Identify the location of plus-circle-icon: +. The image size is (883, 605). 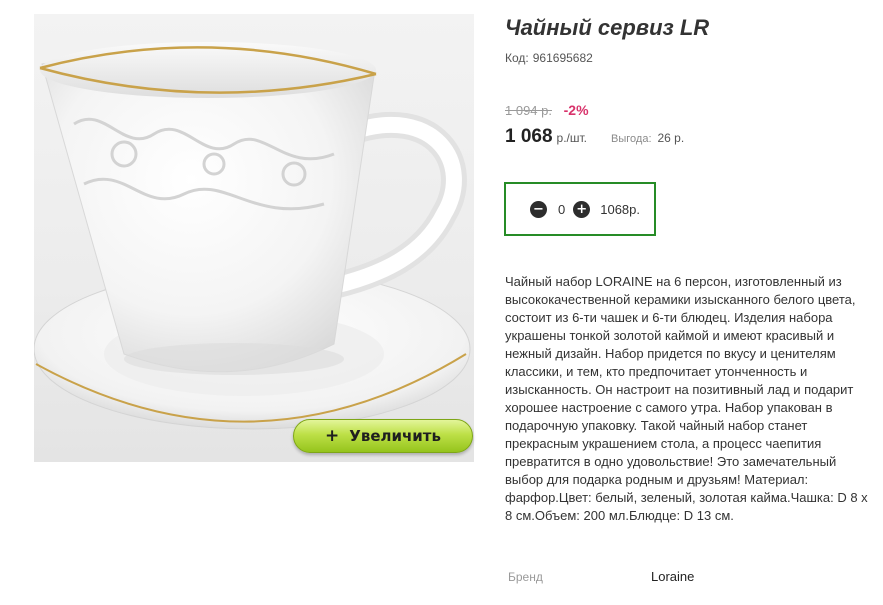
(582, 209).